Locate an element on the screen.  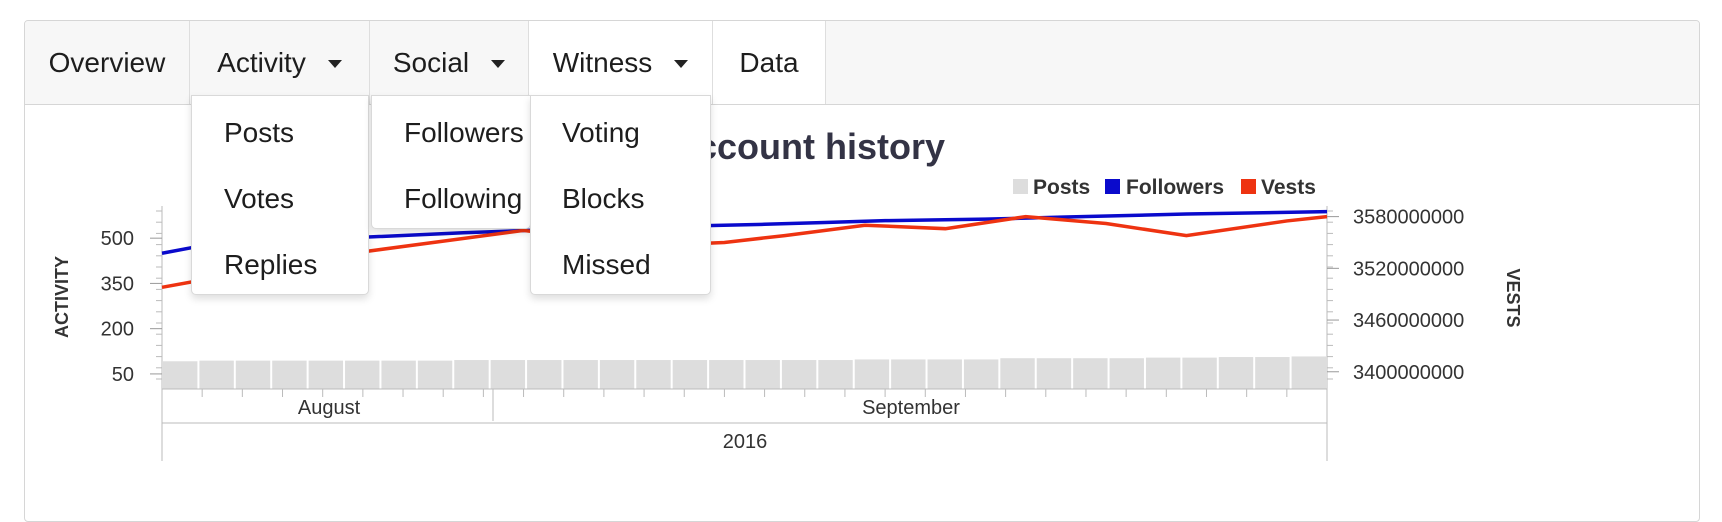
chart-legend: Posts Followers Vests is located at coordinates (1164, 187).